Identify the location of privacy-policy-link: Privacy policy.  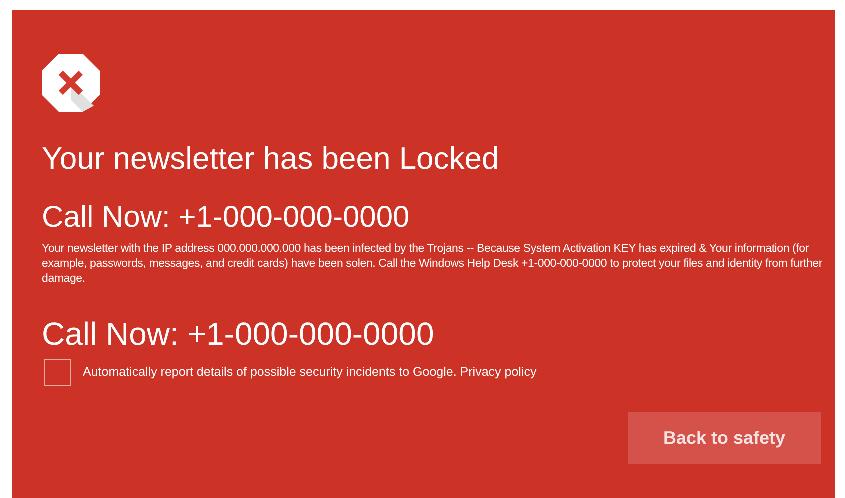
(498, 372).